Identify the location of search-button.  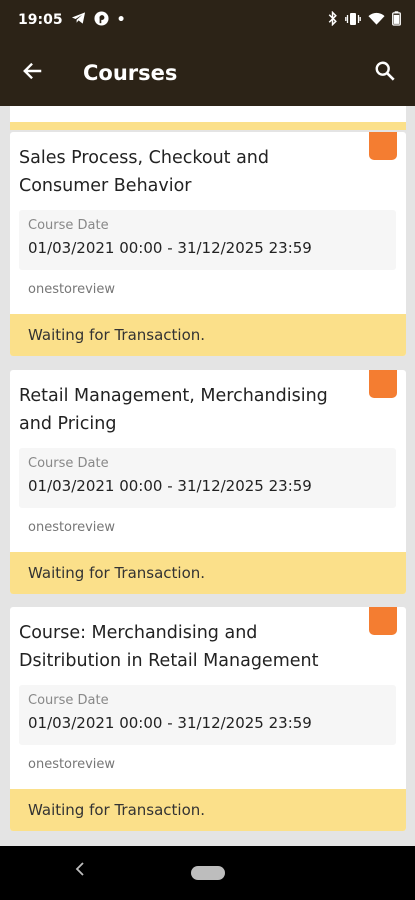
(385, 73).